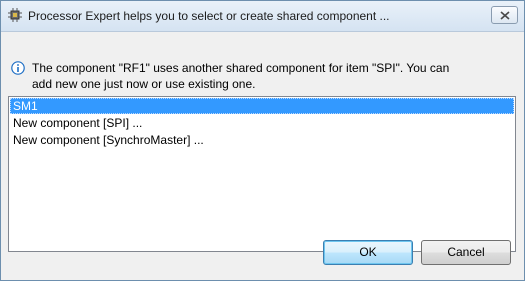 This screenshot has width=525, height=281. I want to click on close-icon, so click(505, 15).